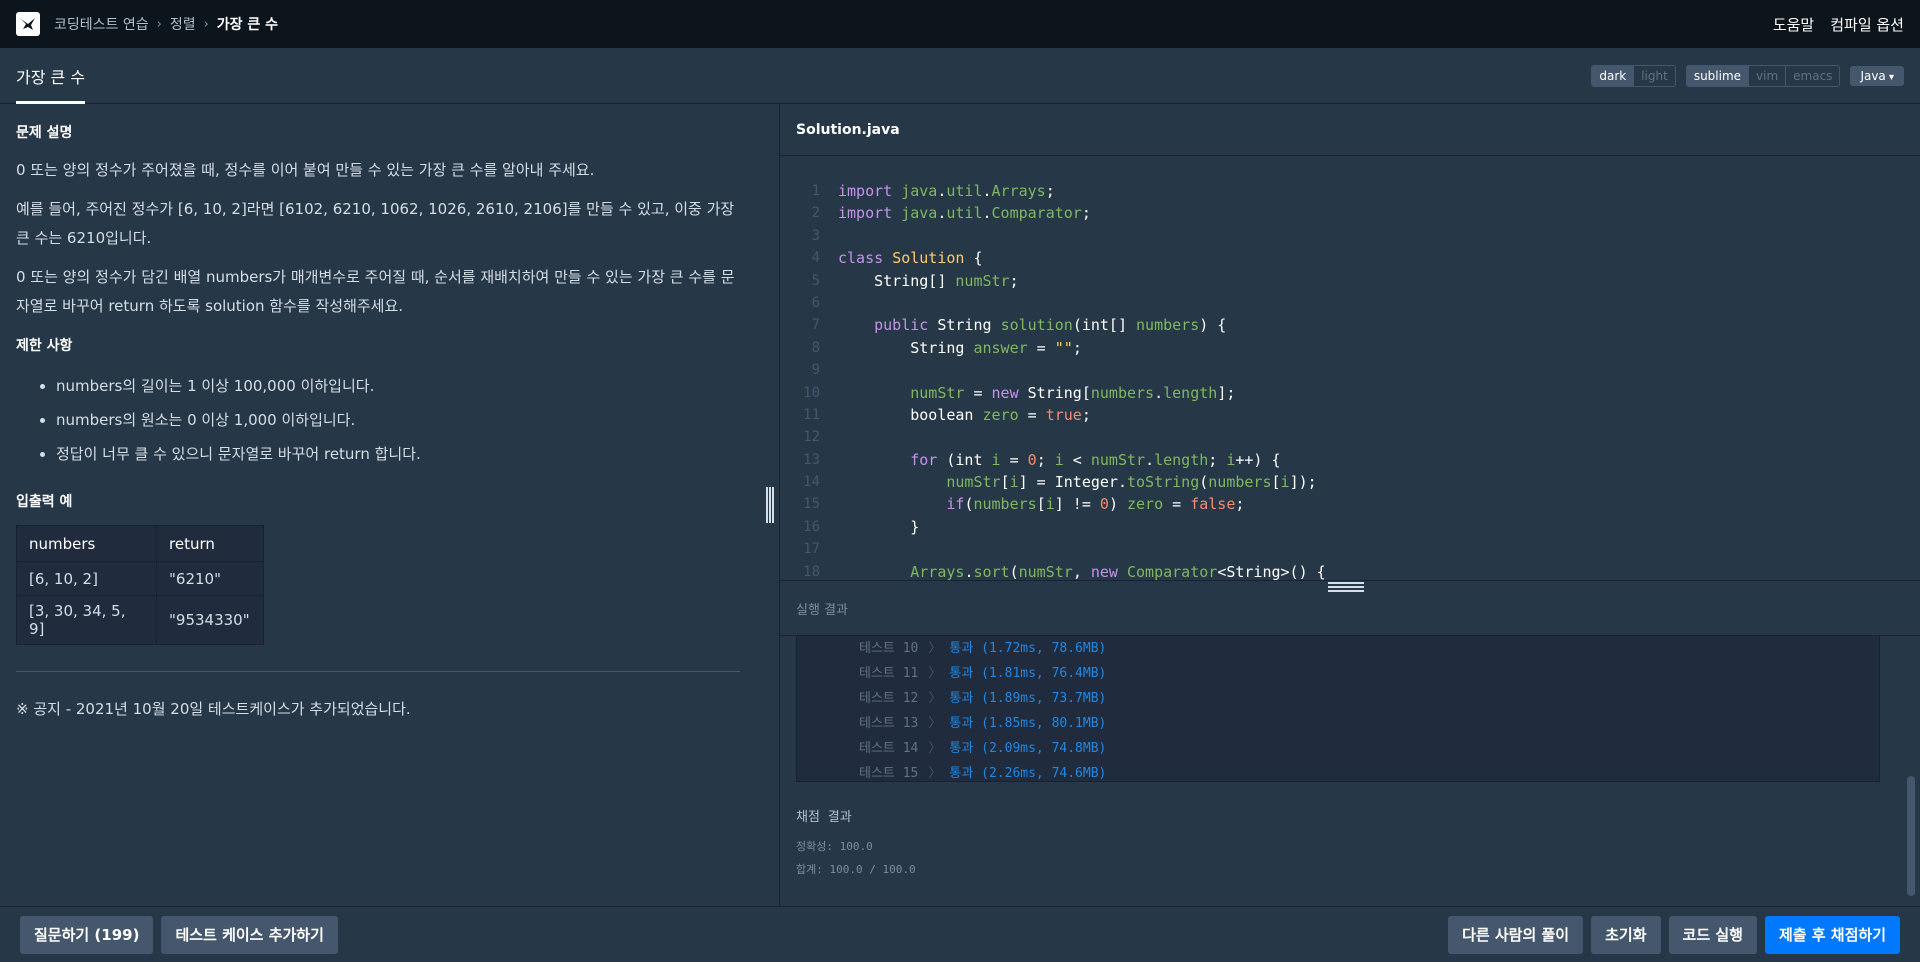 The width and height of the screenshot is (1920, 962). I want to click on list-item: 테스트 15 〉 통과 (2.26ms, 74.6MB), so click(983, 773).